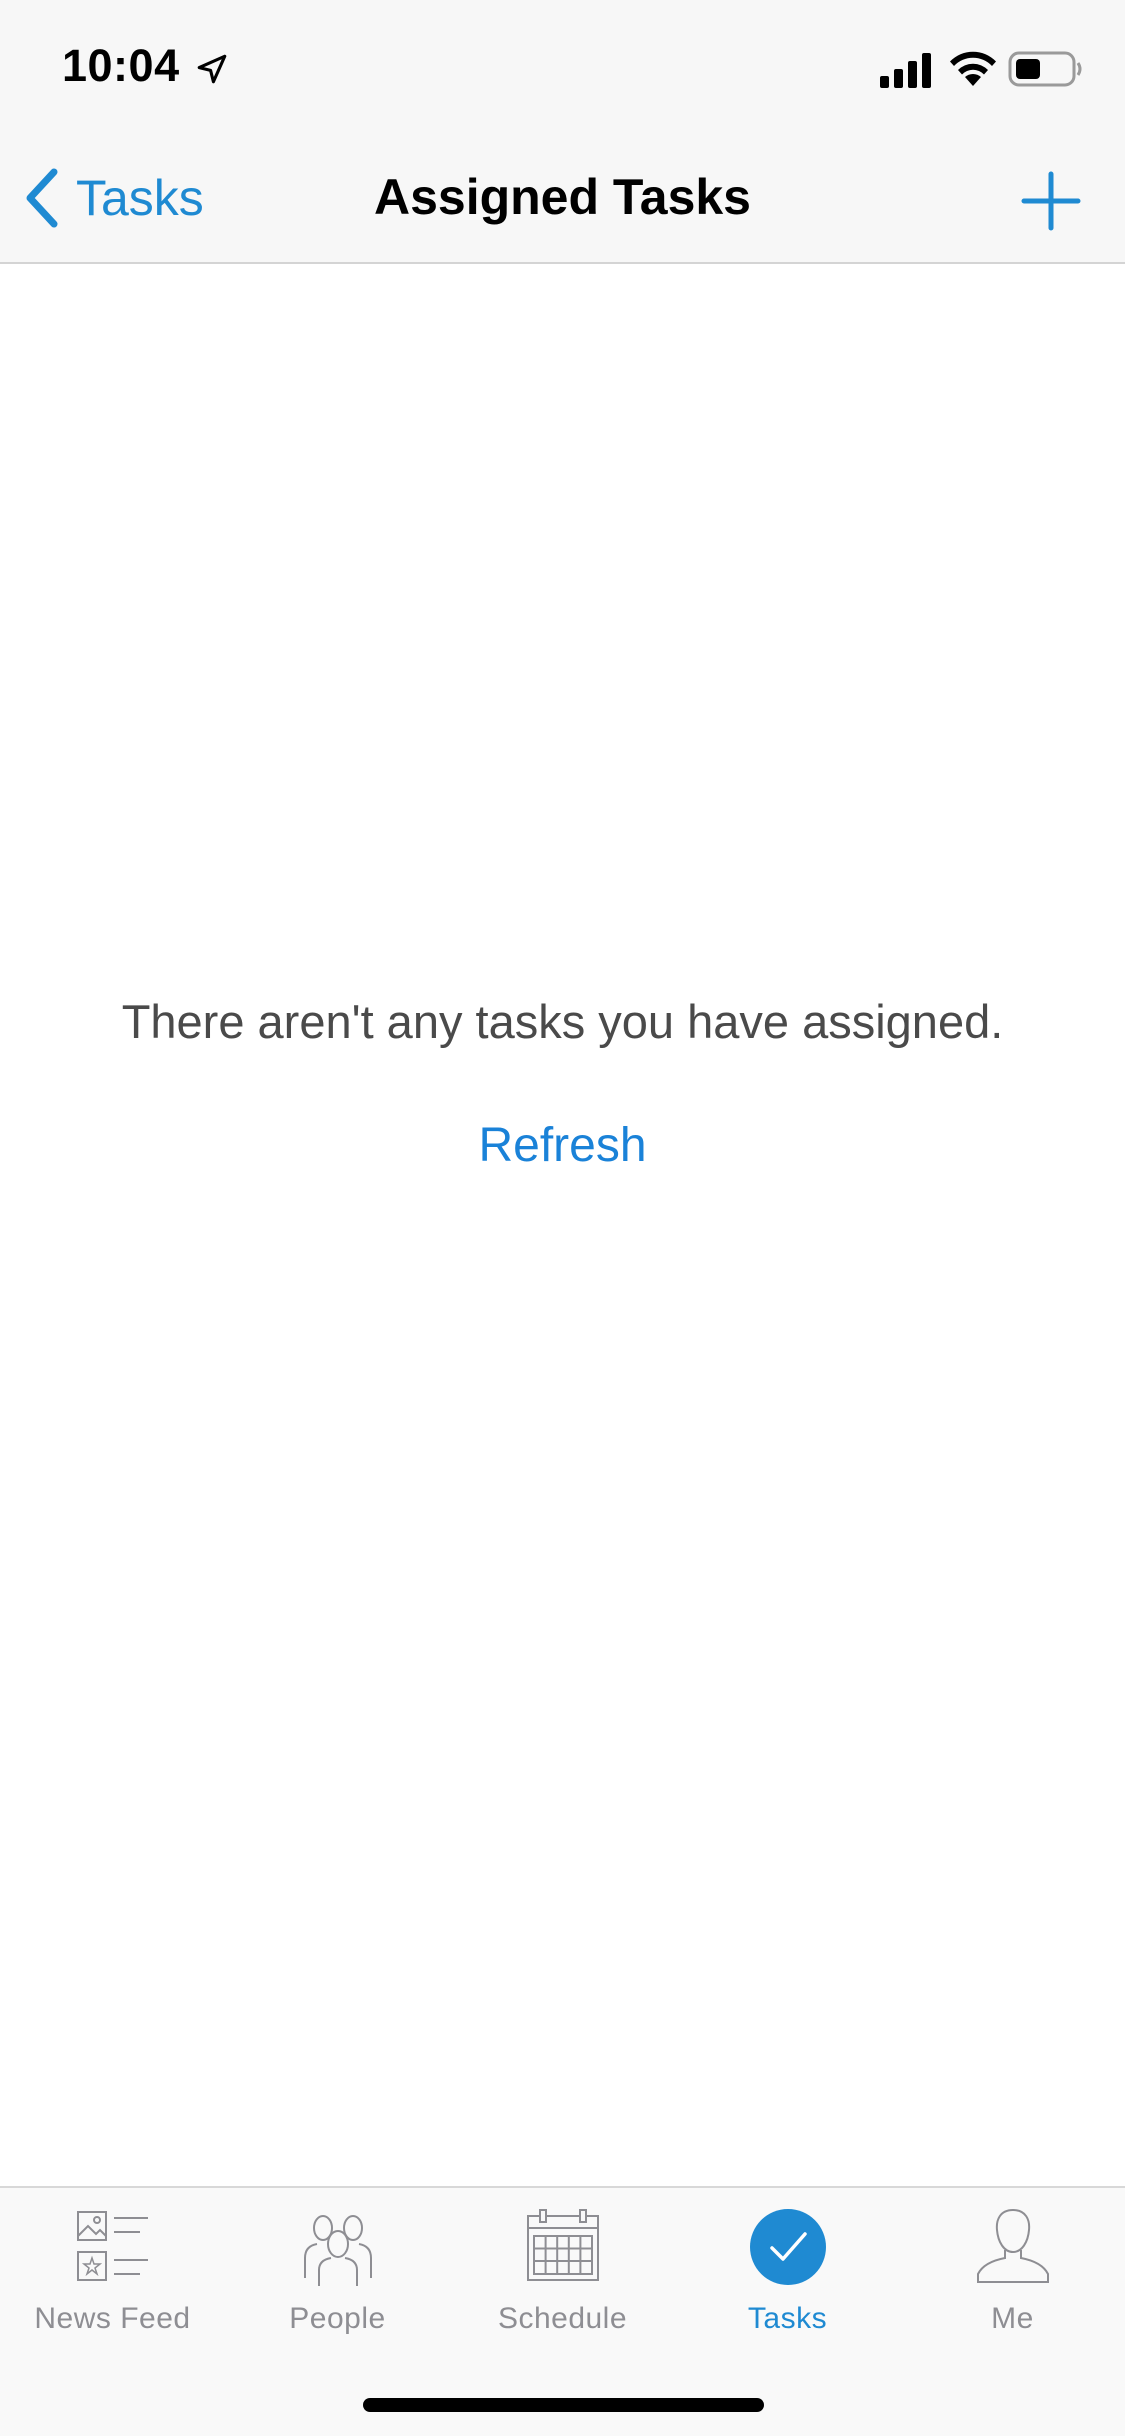 This screenshot has width=1125, height=2436. What do you see at coordinates (562, 2318) in the screenshot?
I see `tab-label: Schedule` at bounding box center [562, 2318].